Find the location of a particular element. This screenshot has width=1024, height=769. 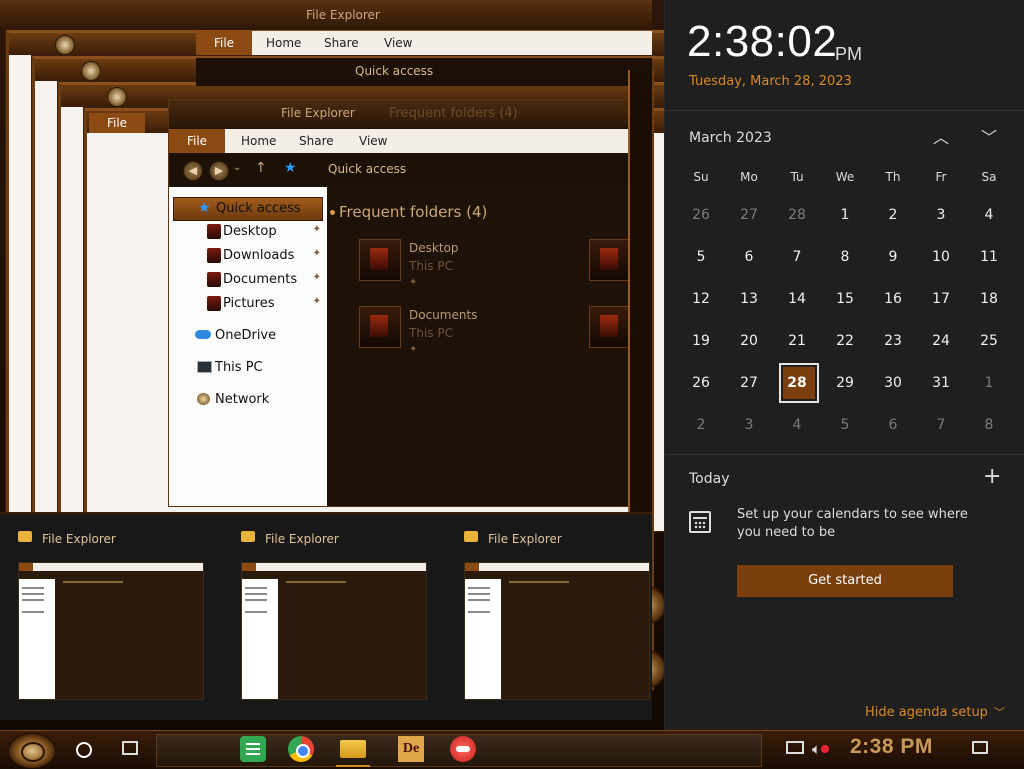

nav-item-desktop: Desktop ✦ is located at coordinates (248, 232).